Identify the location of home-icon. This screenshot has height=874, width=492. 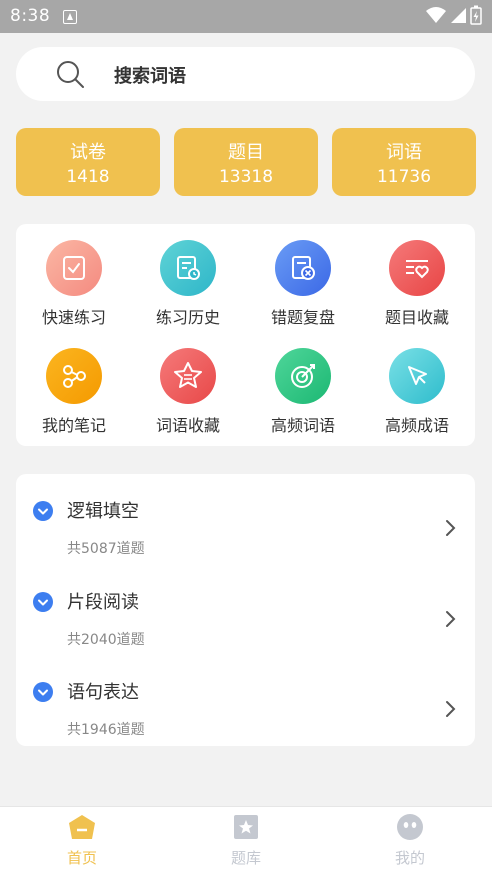
(82, 827).